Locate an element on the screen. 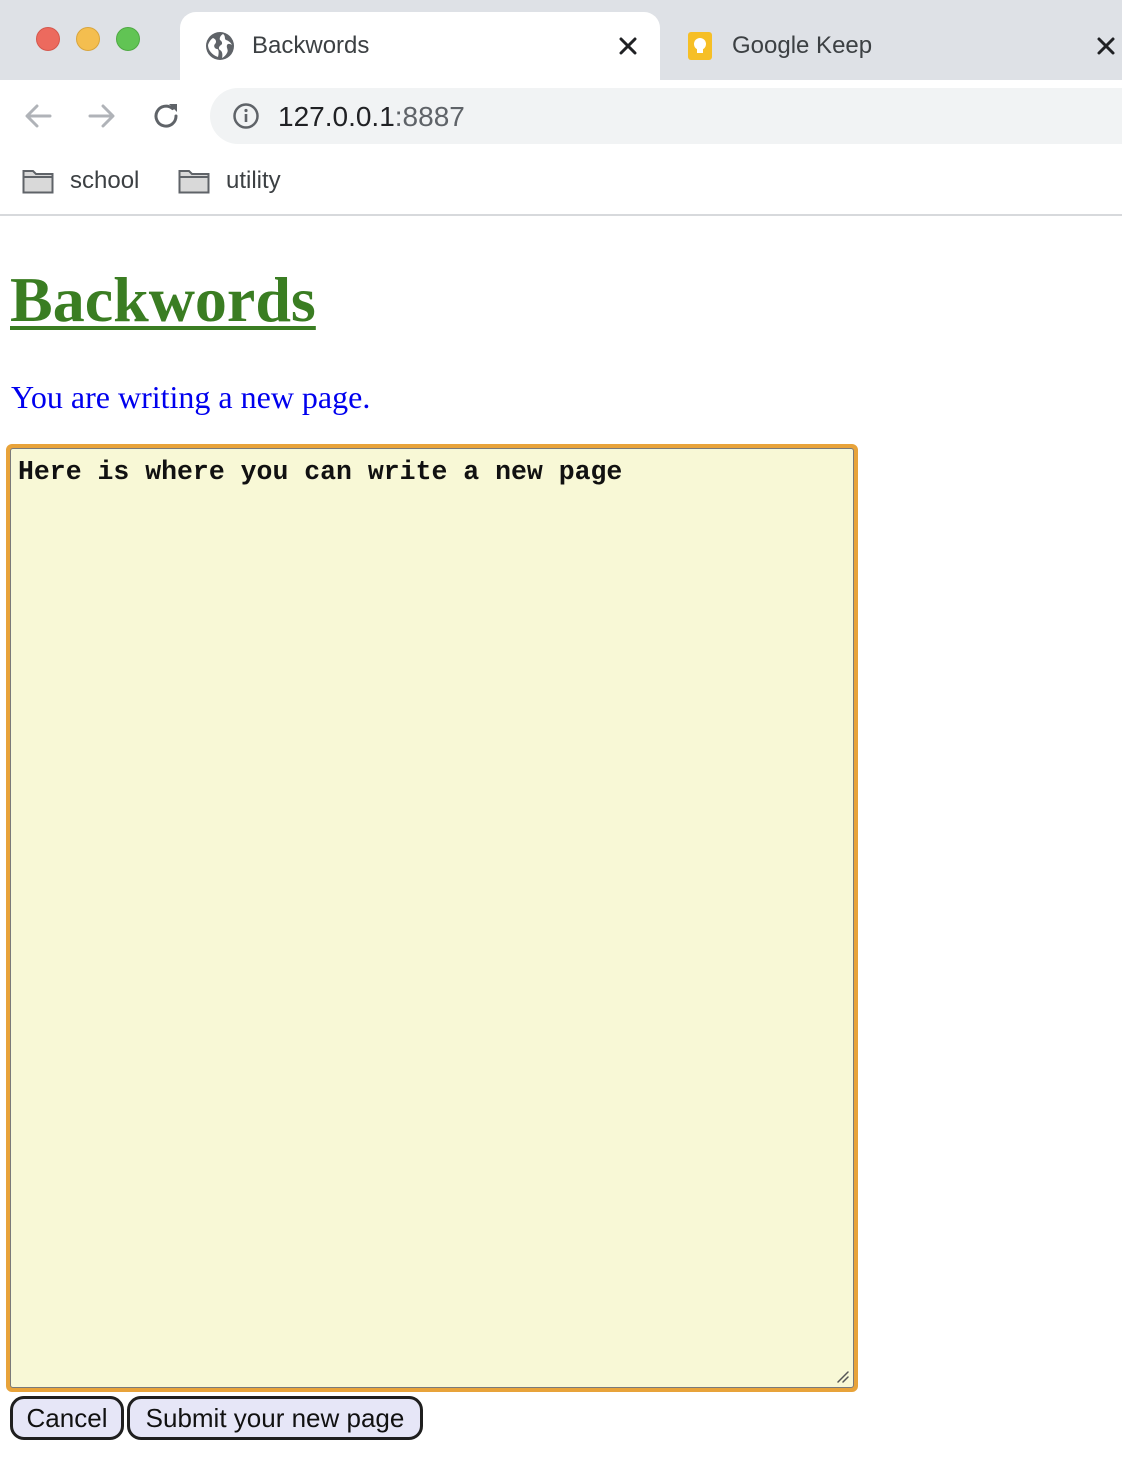 The height and width of the screenshot is (1458, 1122). browser-toolbar: 127.0.0.1:8887 is located at coordinates (561, 116).